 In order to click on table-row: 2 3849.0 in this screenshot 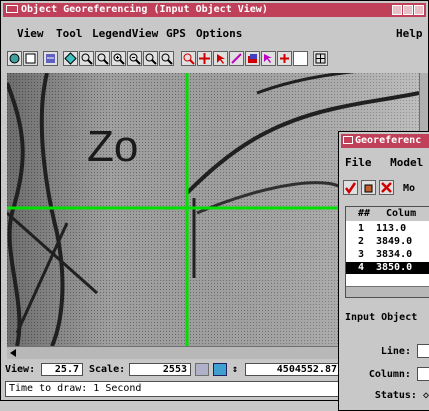, I will do `click(387, 242)`.